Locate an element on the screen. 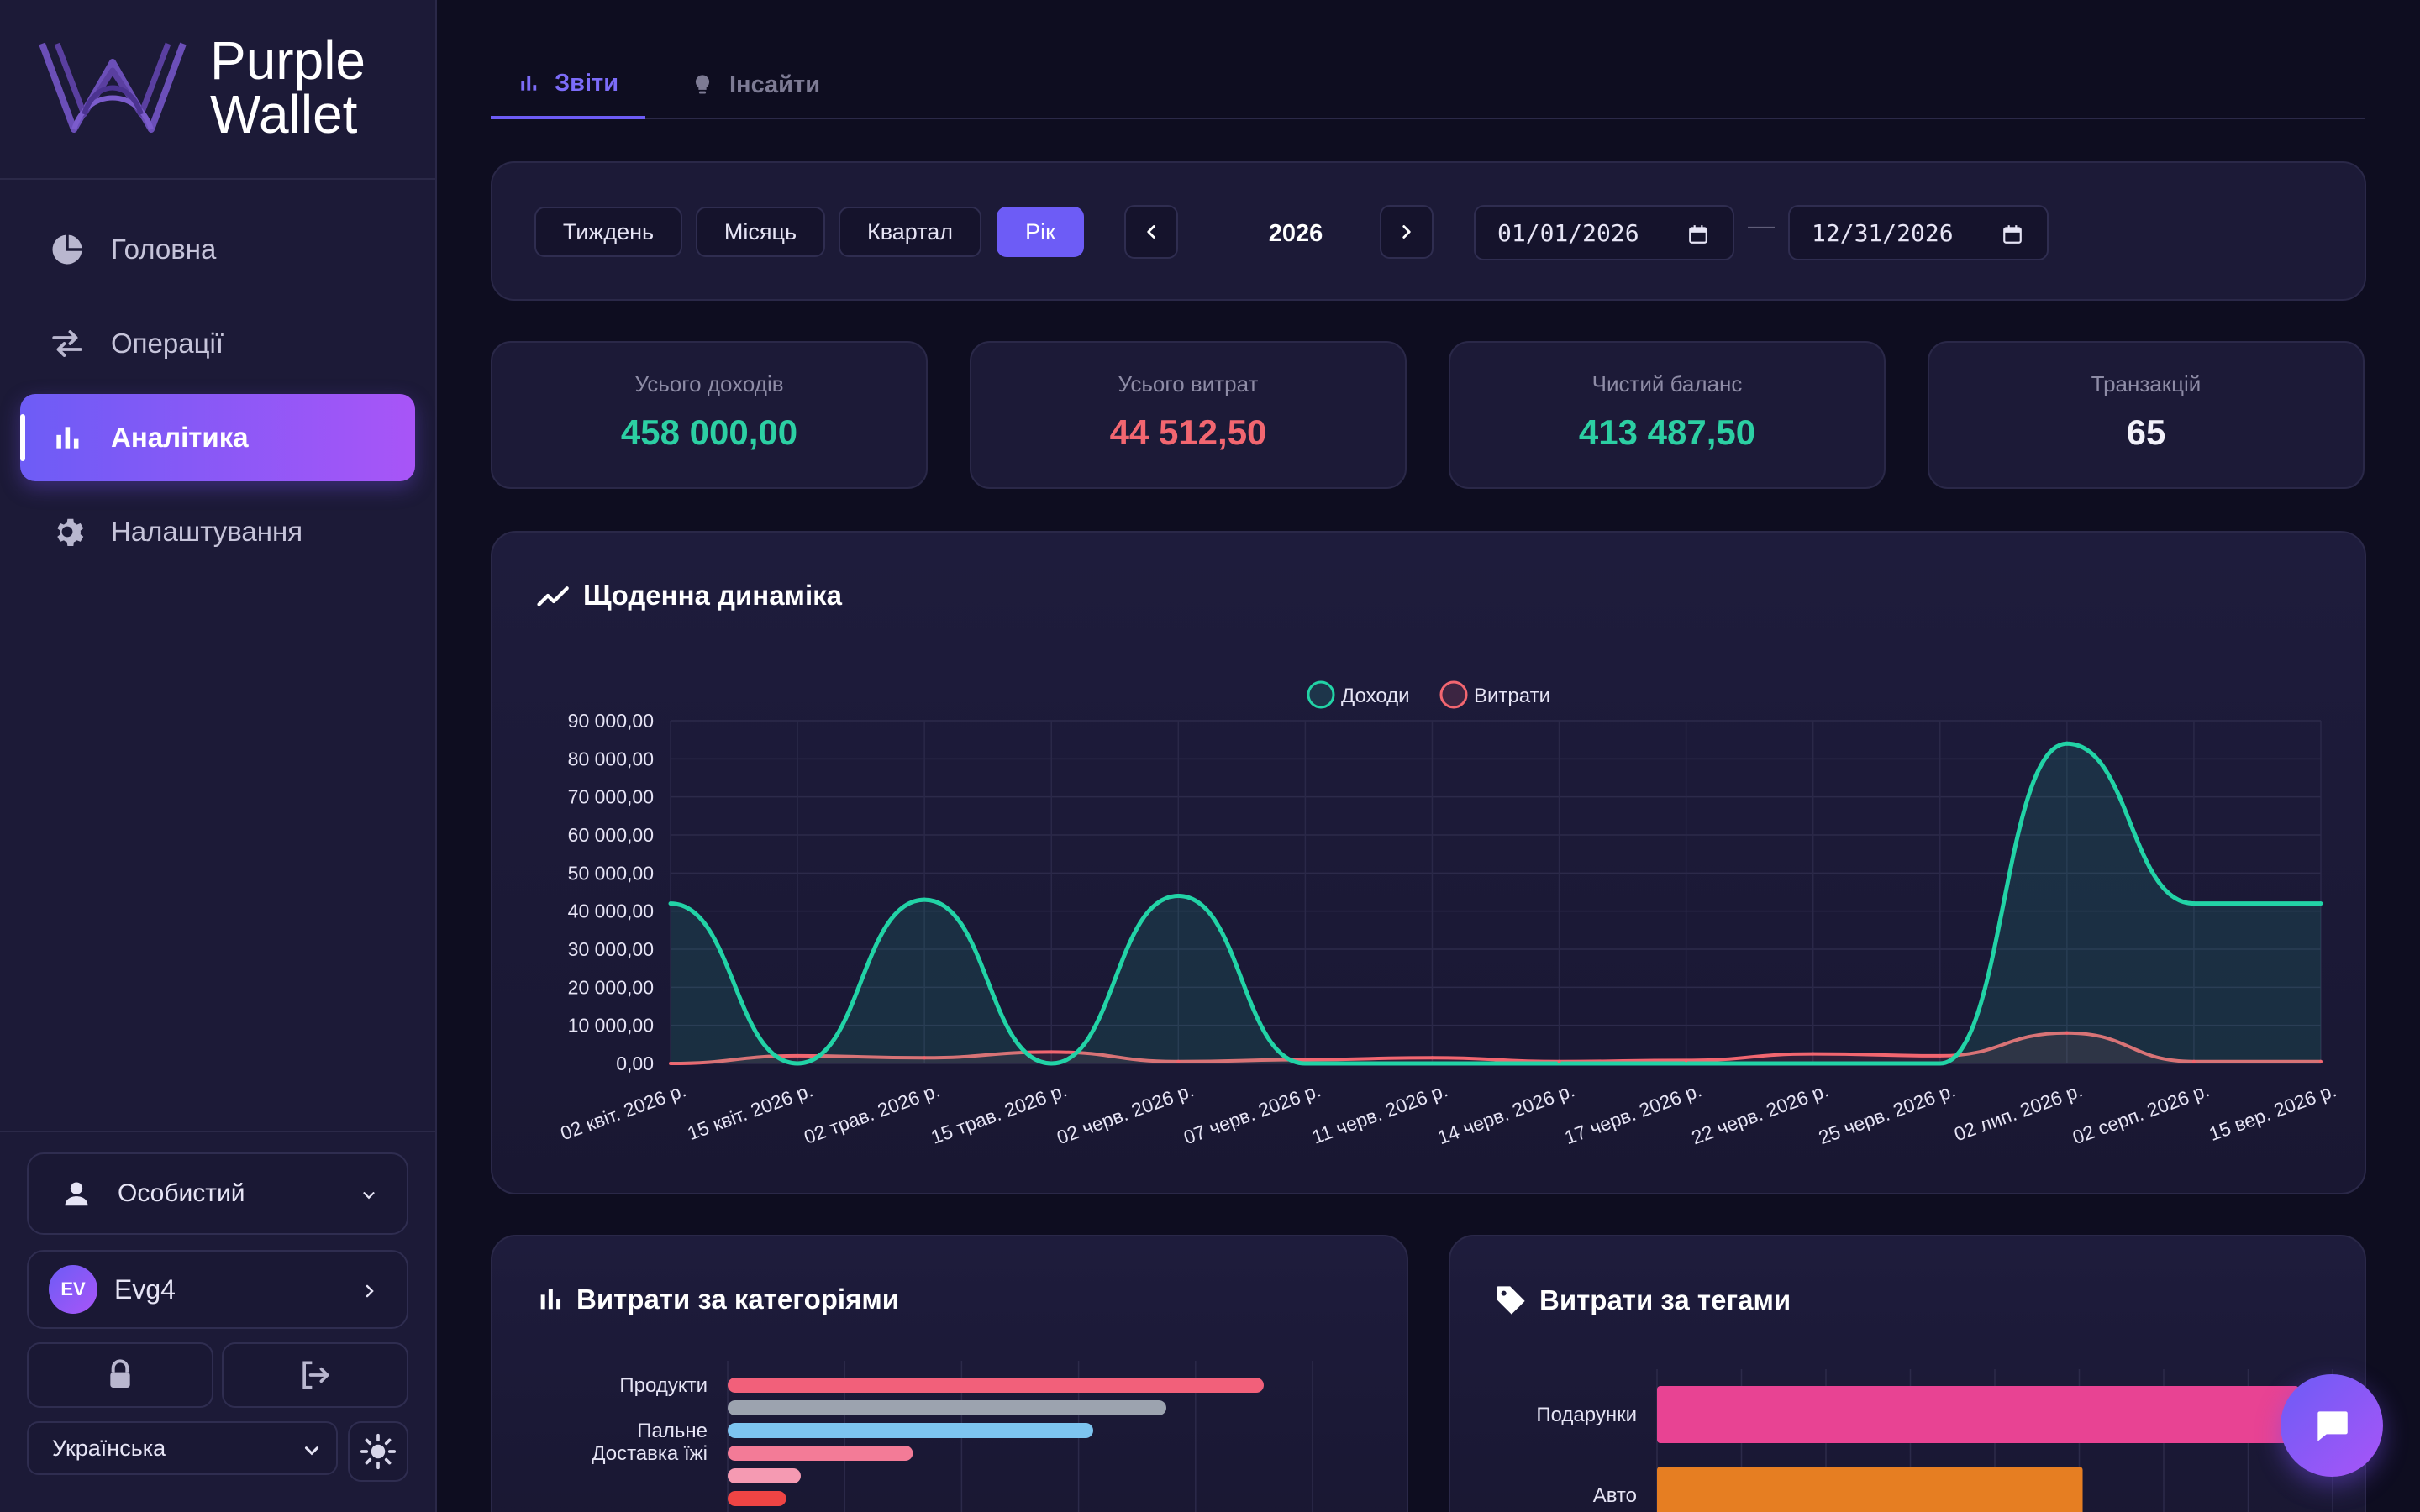  chevron-down-icon is located at coordinates (312, 1453).